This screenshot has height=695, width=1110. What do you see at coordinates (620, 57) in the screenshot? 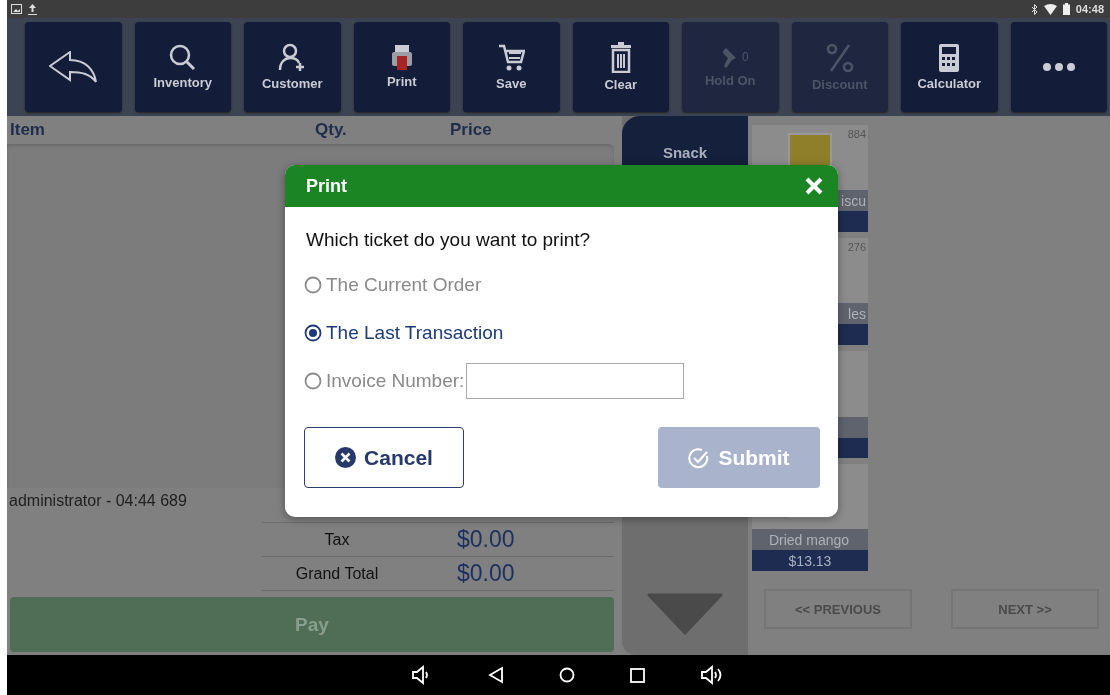
I see `trash-icon` at bounding box center [620, 57].